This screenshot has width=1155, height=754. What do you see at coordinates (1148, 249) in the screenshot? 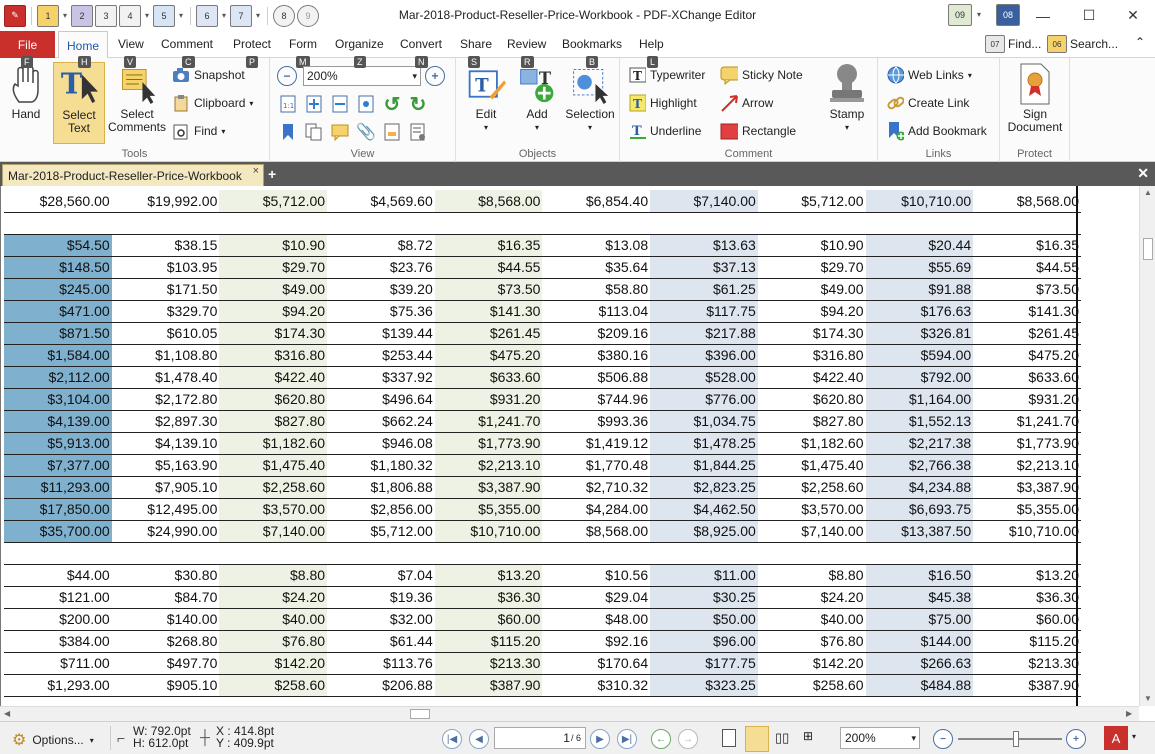
I see `vertical-scroll-thumb` at bounding box center [1148, 249].